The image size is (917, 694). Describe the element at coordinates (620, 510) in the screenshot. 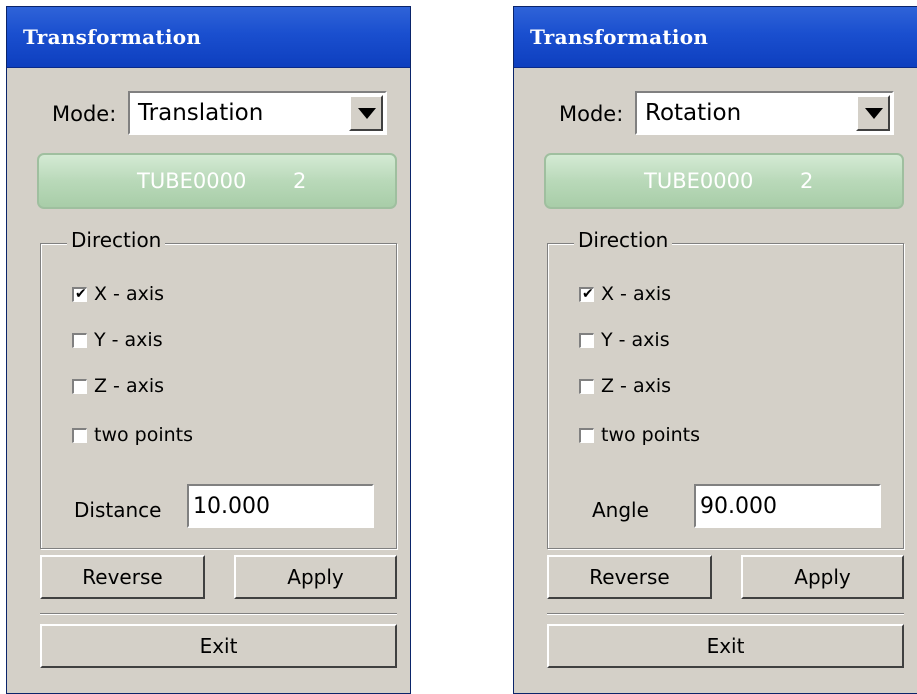

I see `angle-label: Angle` at that location.